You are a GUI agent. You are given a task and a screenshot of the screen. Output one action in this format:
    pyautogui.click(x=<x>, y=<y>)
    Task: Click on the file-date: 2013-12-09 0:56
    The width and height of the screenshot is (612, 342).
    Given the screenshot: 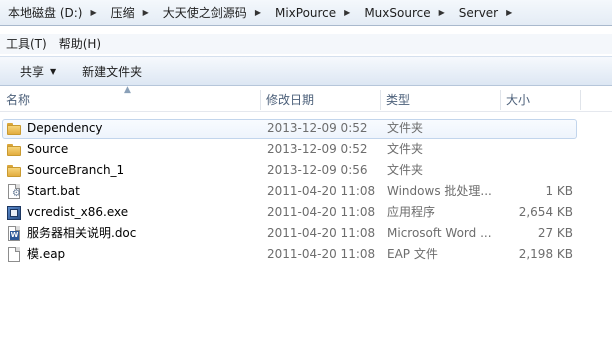 What is the action you would take?
    pyautogui.click(x=317, y=170)
    